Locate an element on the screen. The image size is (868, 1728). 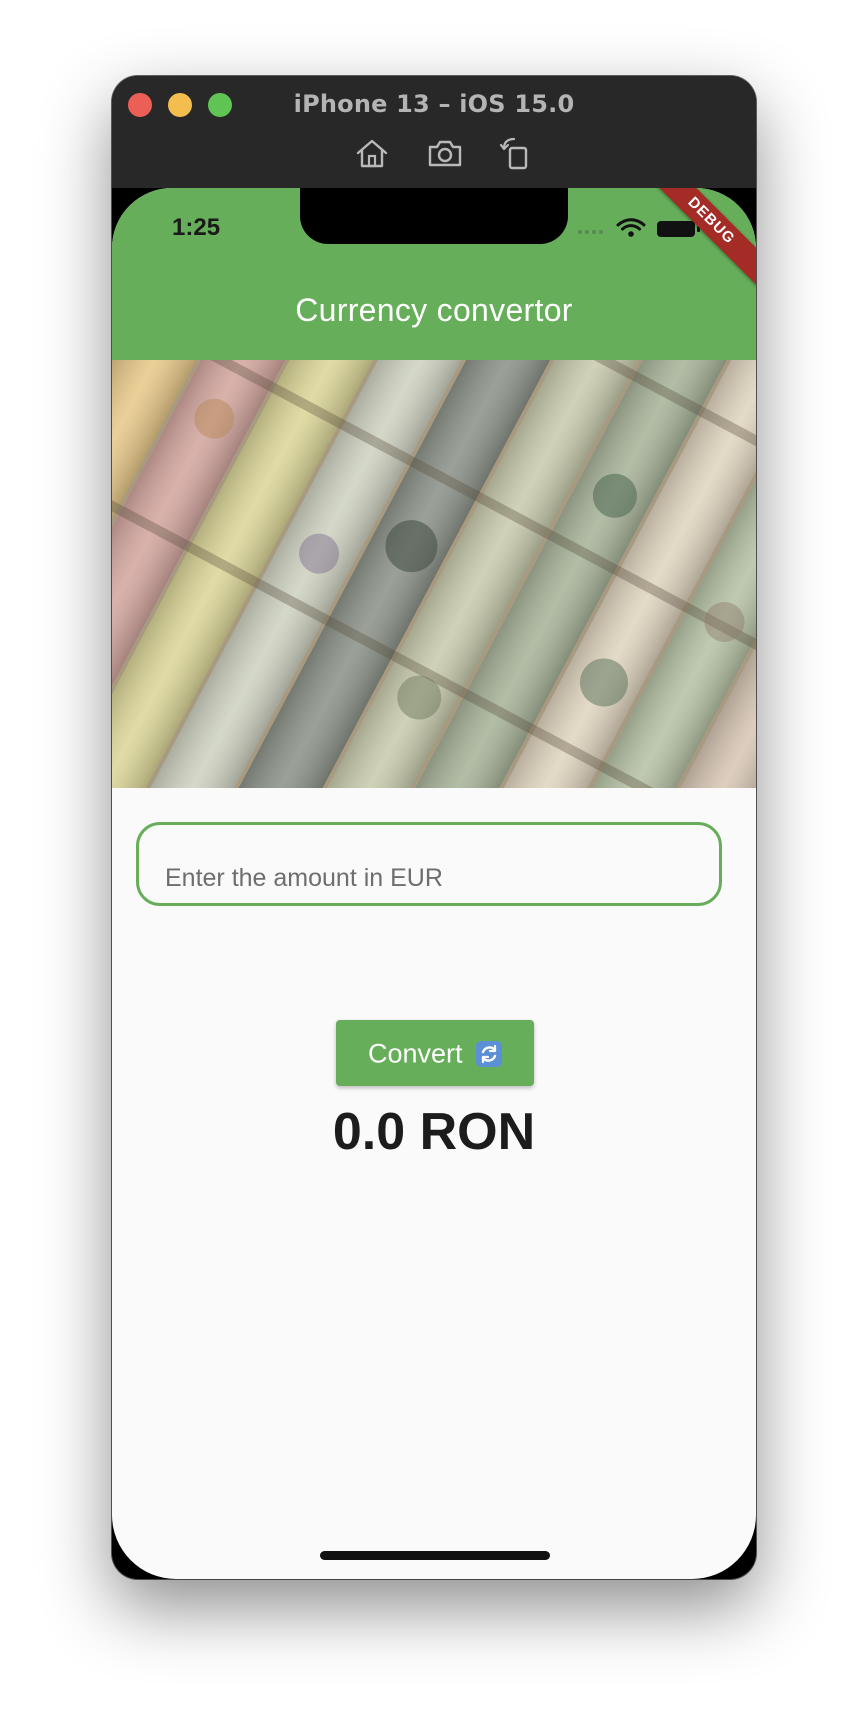
device-notch is located at coordinates (434, 216).